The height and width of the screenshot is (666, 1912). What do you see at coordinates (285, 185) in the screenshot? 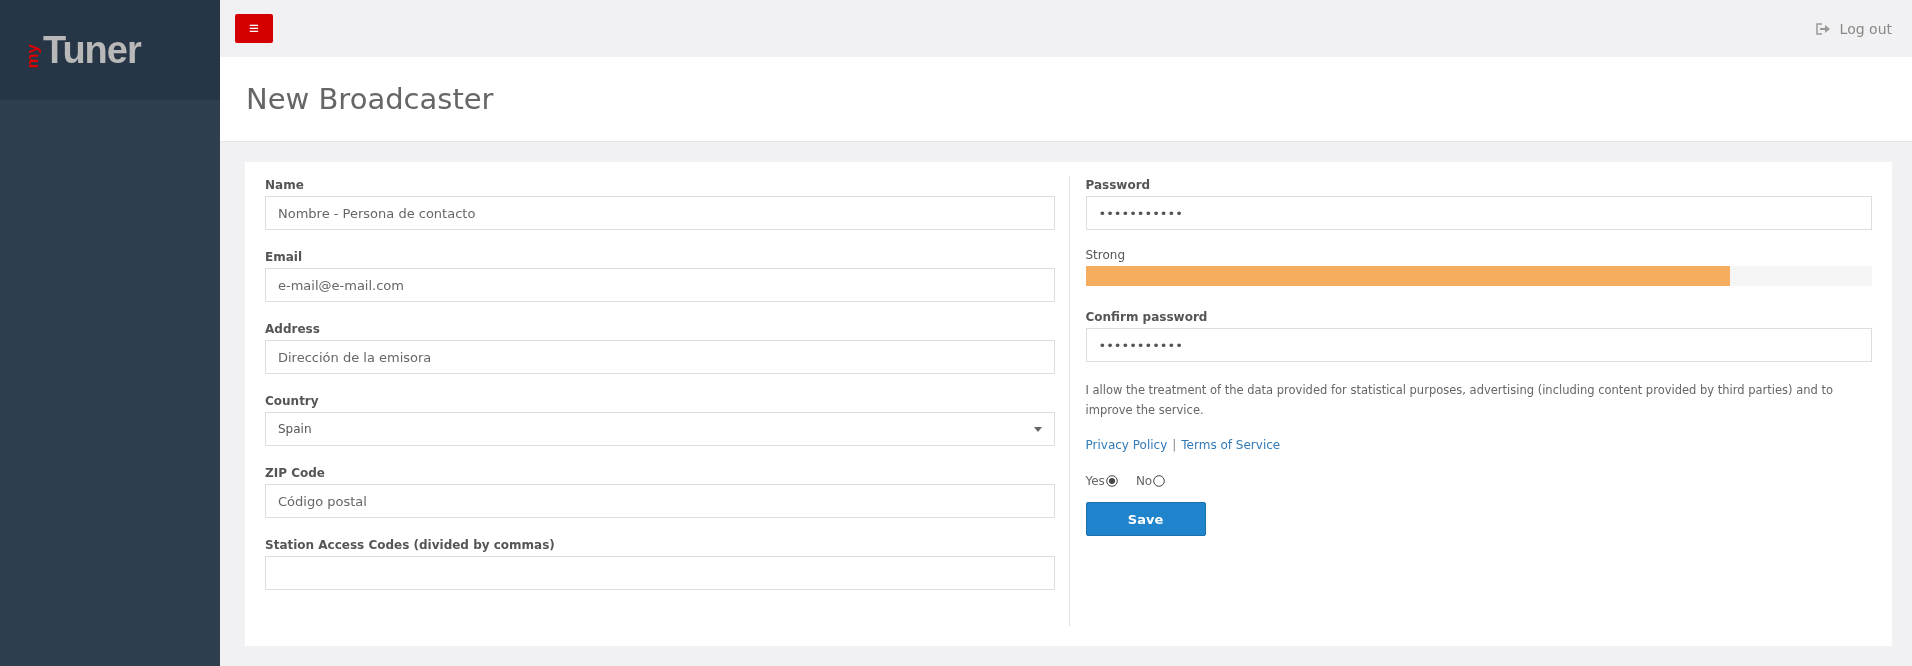
I see `field-label: Name` at bounding box center [285, 185].